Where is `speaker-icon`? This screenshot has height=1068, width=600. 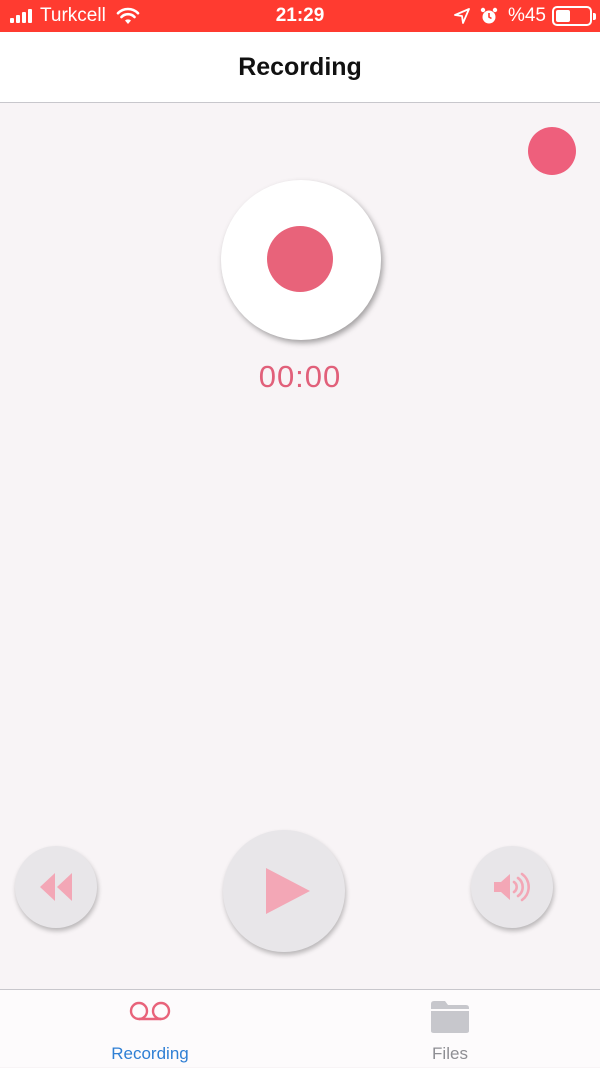 speaker-icon is located at coordinates (512, 887).